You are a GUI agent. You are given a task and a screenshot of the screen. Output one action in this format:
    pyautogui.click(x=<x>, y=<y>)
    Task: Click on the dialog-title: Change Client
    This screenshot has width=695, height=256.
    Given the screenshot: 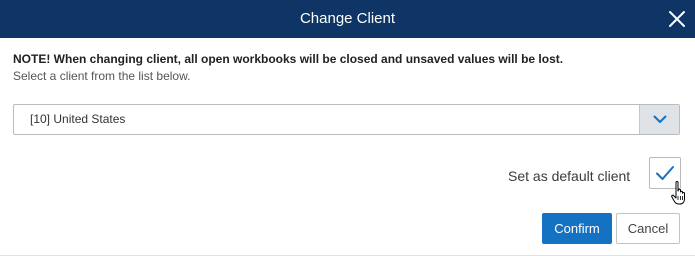 What is the action you would take?
    pyautogui.click(x=347, y=18)
    